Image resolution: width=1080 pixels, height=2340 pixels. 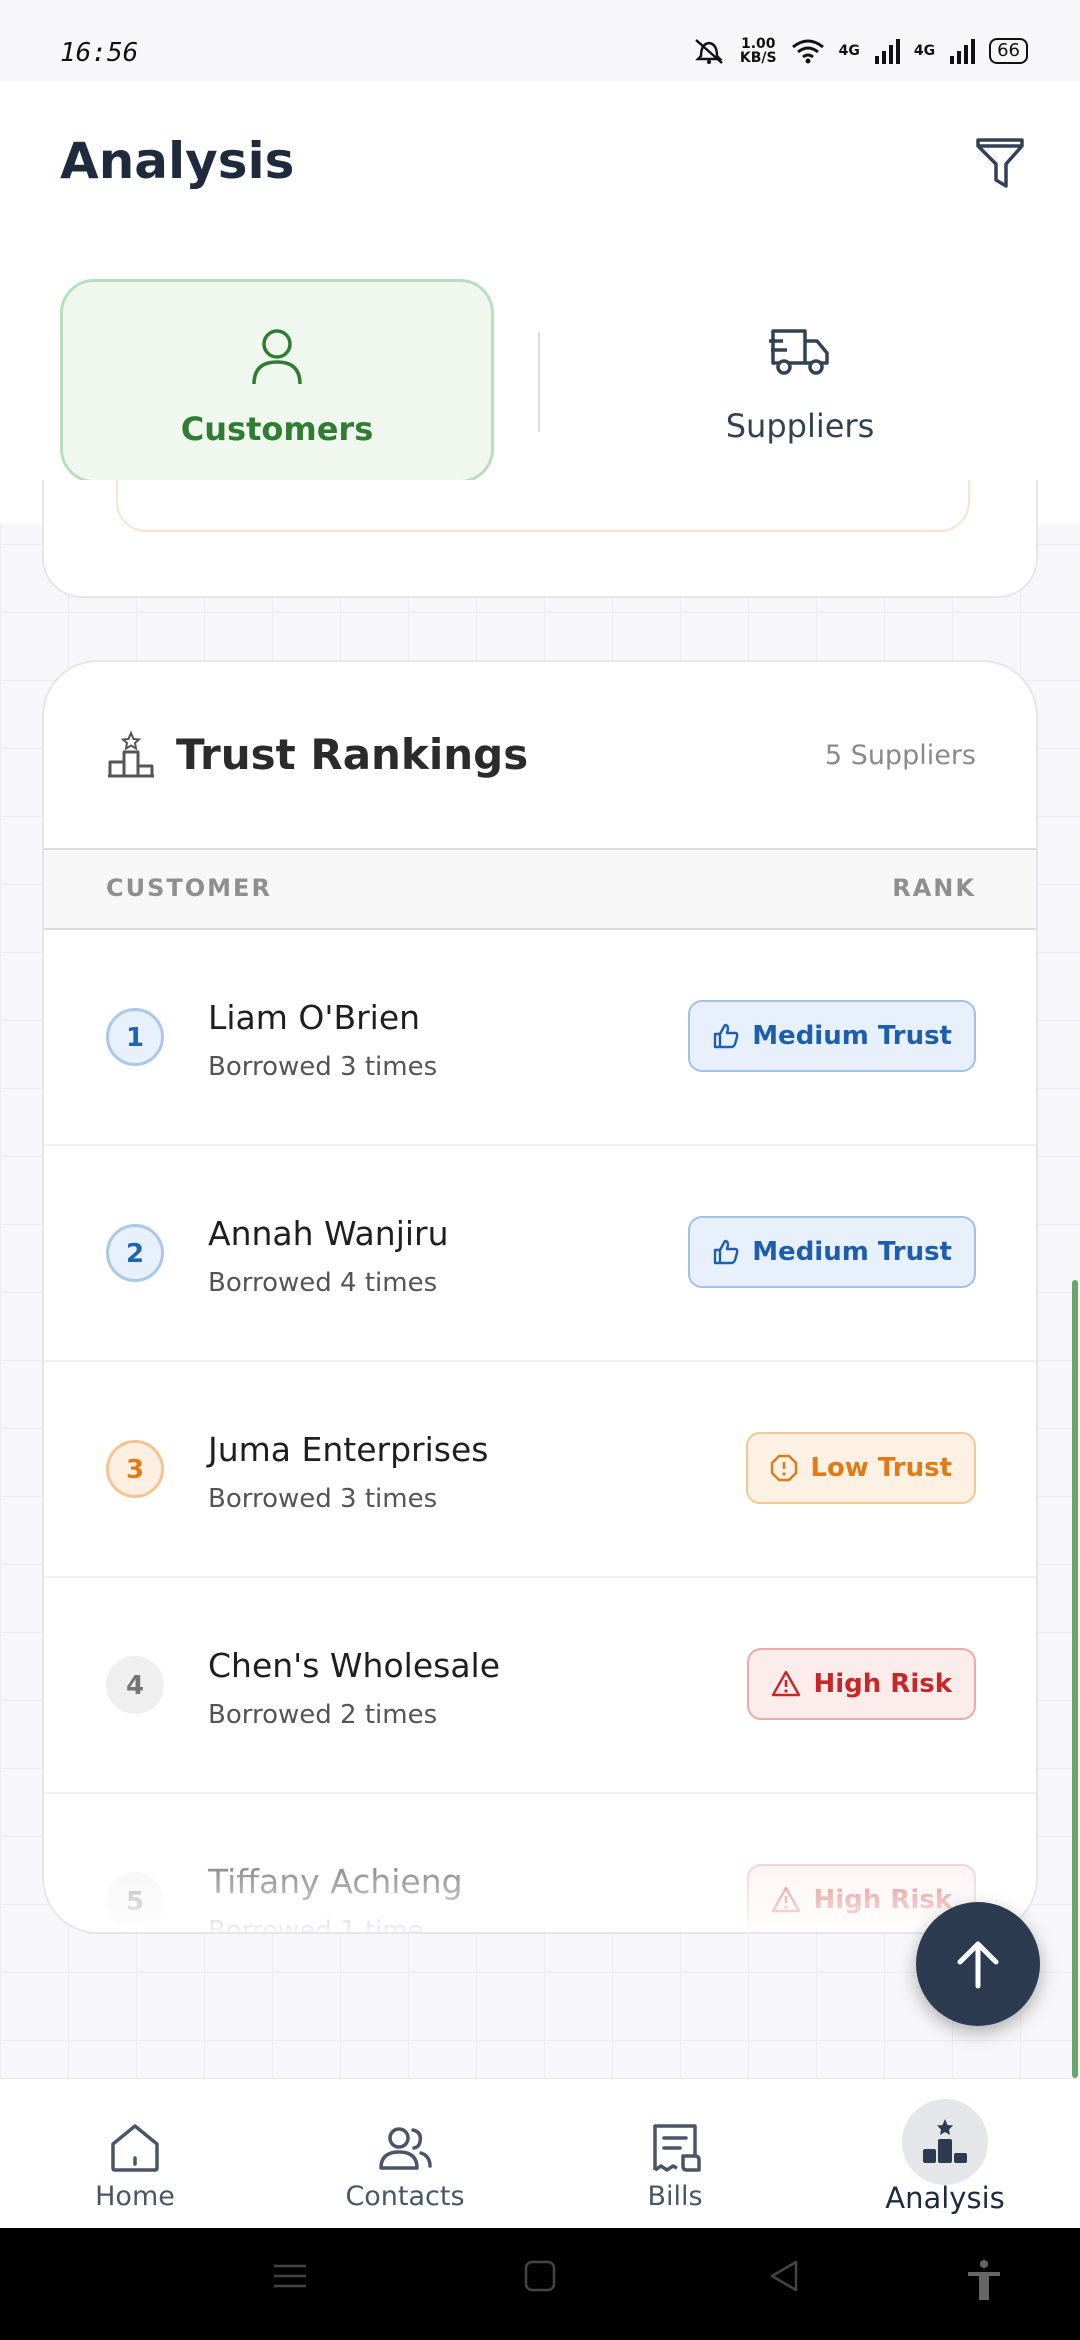 What do you see at coordinates (934, 888) in the screenshot?
I see `column-header-rank: RANK` at bounding box center [934, 888].